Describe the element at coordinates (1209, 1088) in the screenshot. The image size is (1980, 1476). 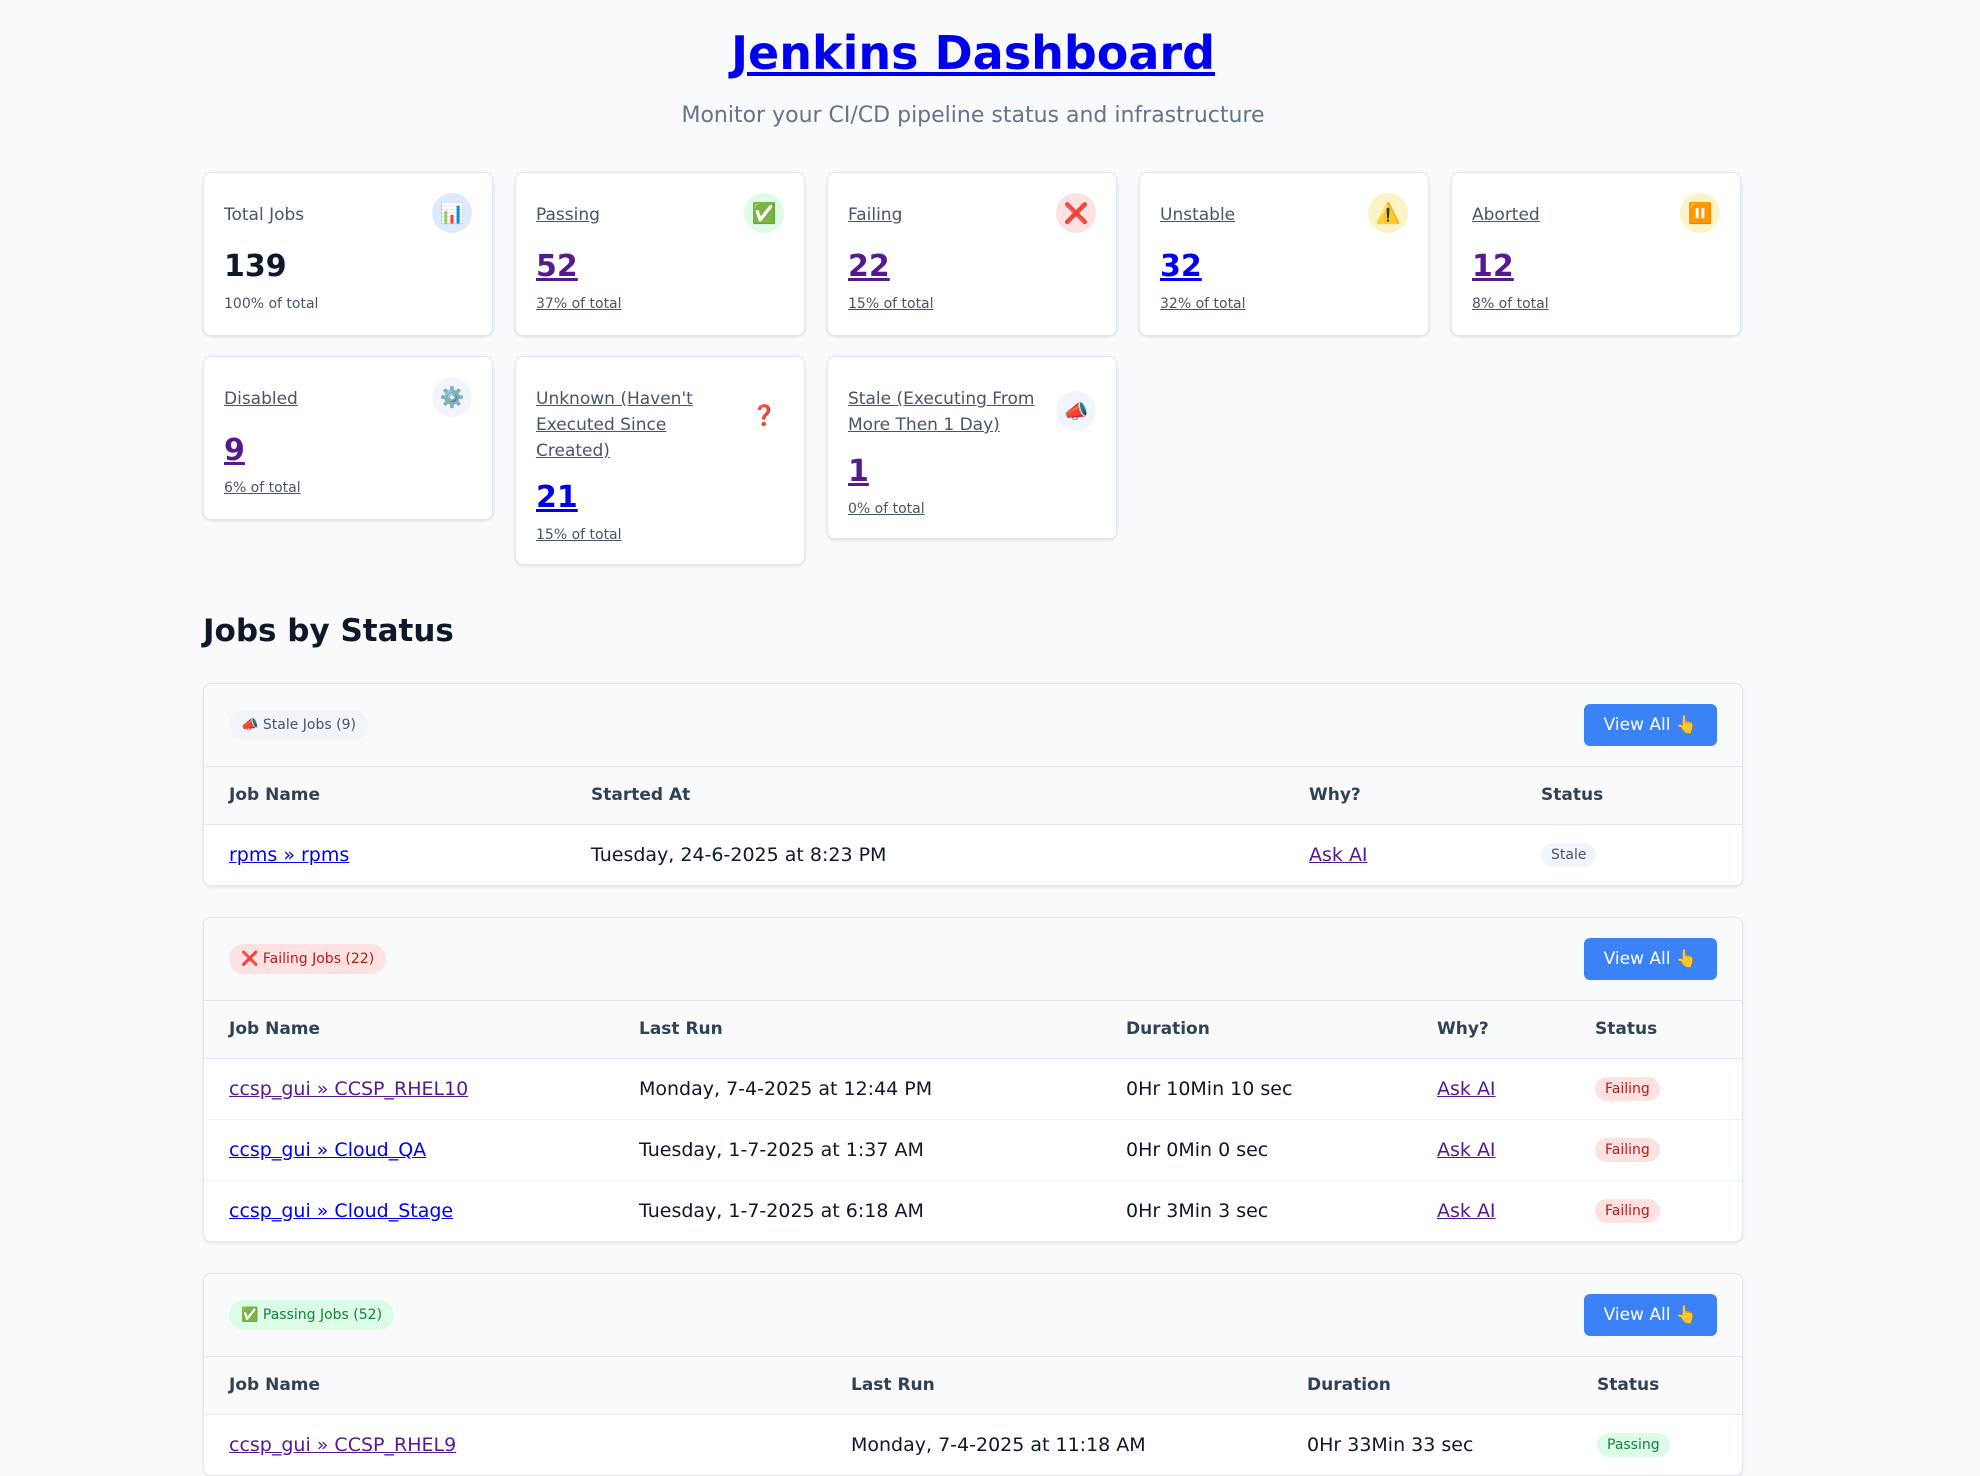
I see `duration: 0Hr 10Min 10 sec` at that location.